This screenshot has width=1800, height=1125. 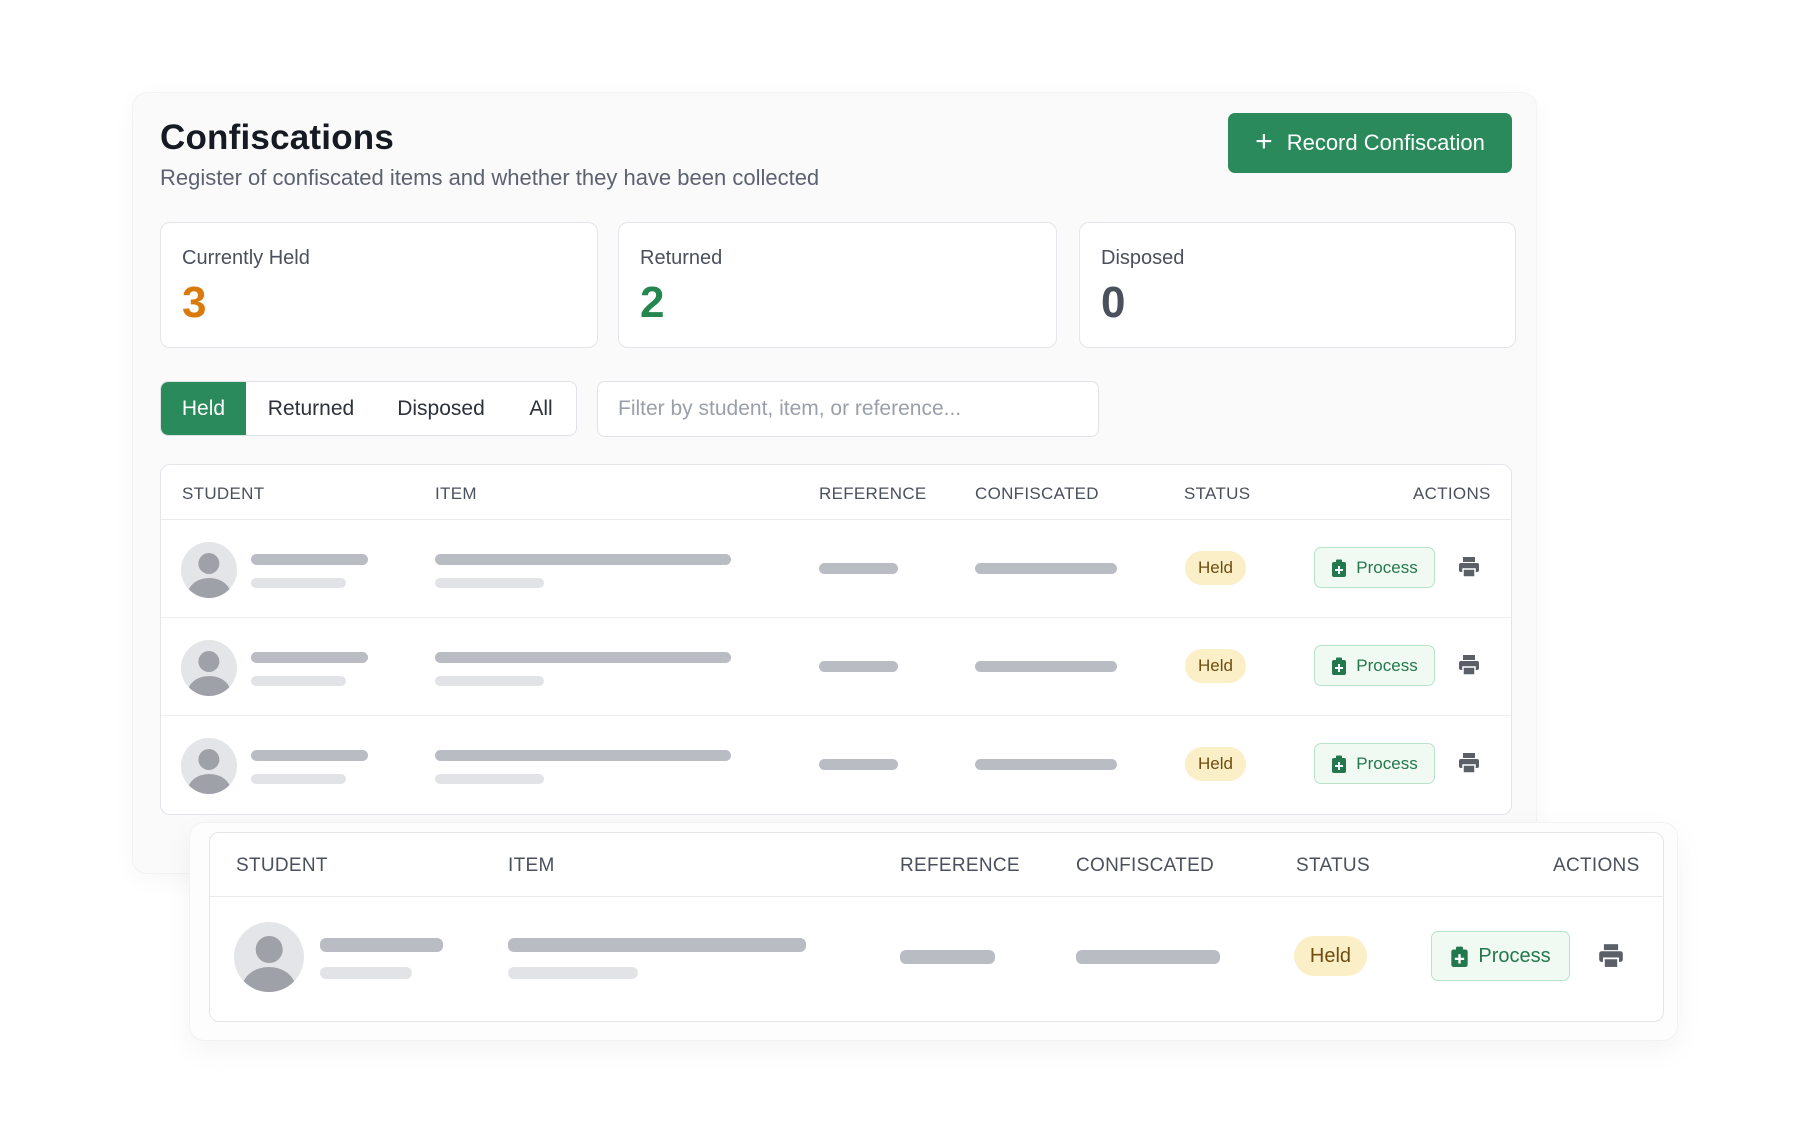 What do you see at coordinates (837, 285) in the screenshot?
I see `stat-card-returned: Returned 2` at bounding box center [837, 285].